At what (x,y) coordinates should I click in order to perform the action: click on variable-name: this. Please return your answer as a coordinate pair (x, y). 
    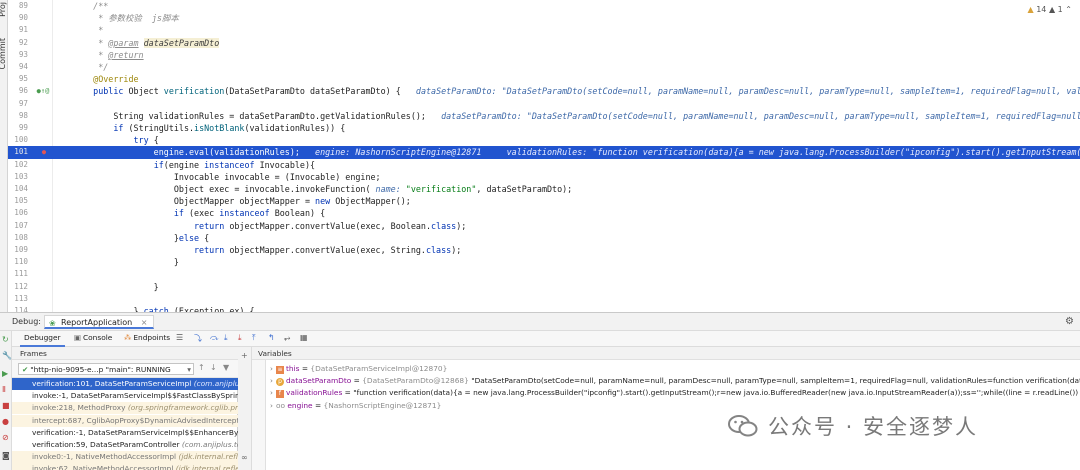
    Looking at the image, I should click on (292, 368).